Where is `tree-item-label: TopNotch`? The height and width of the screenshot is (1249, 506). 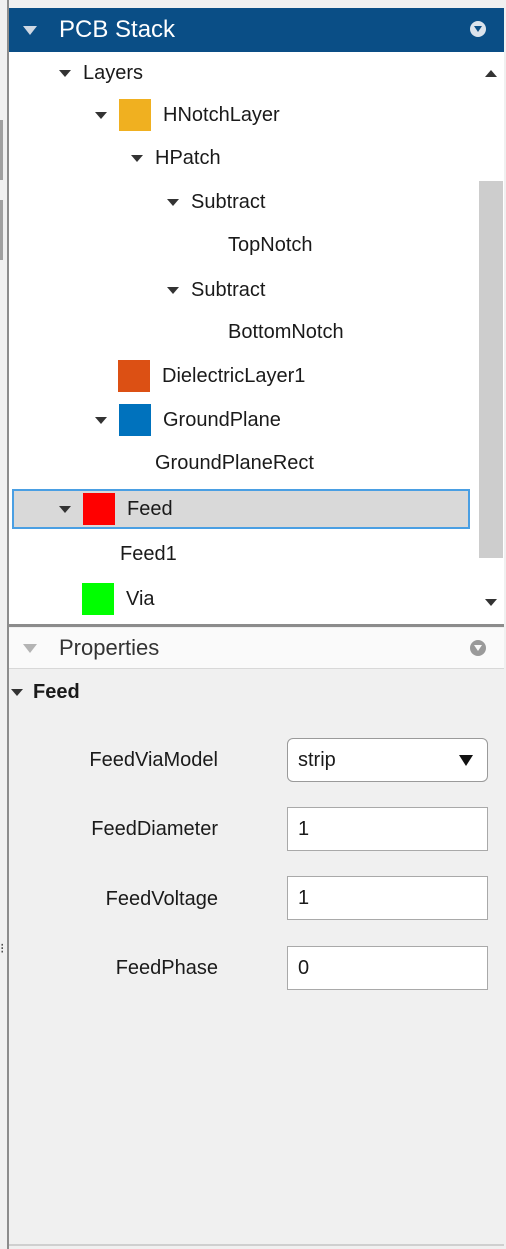
tree-item-label: TopNotch is located at coordinates (270, 244).